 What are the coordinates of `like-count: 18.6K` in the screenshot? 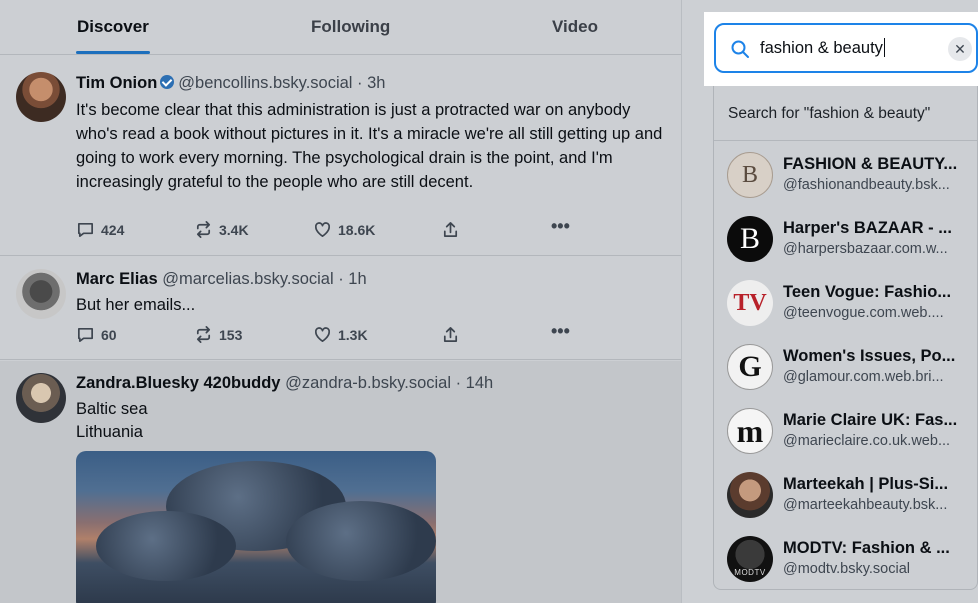 It's located at (357, 229).